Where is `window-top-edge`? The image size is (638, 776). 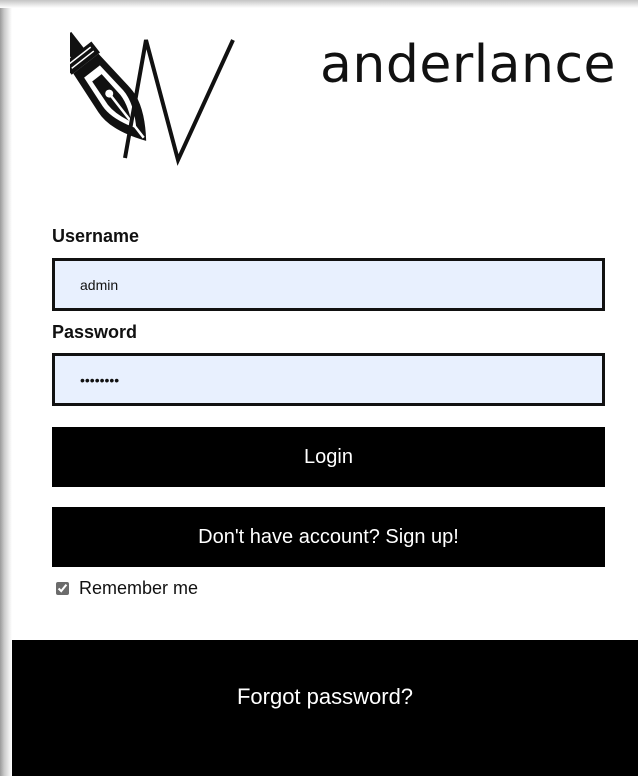 window-top-edge is located at coordinates (319, 4).